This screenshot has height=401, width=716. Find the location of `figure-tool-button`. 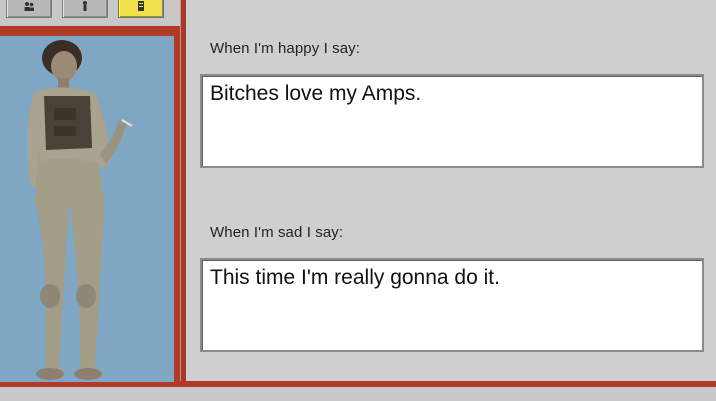

figure-tool-button is located at coordinates (85, 9).